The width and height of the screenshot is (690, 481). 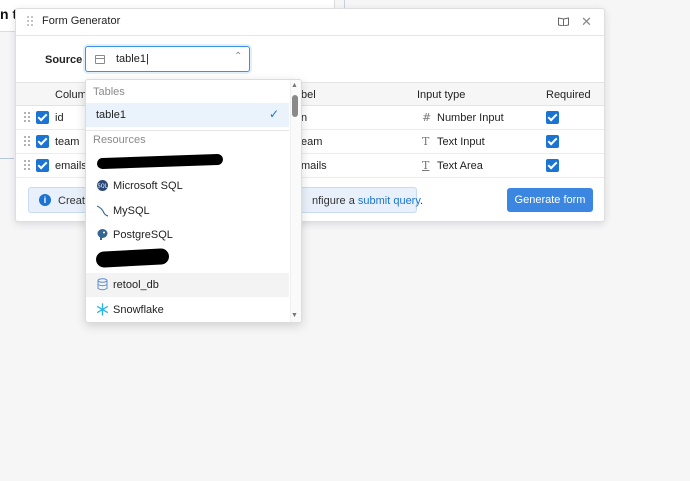 I want to click on source-label: Source, so click(x=64, y=60).